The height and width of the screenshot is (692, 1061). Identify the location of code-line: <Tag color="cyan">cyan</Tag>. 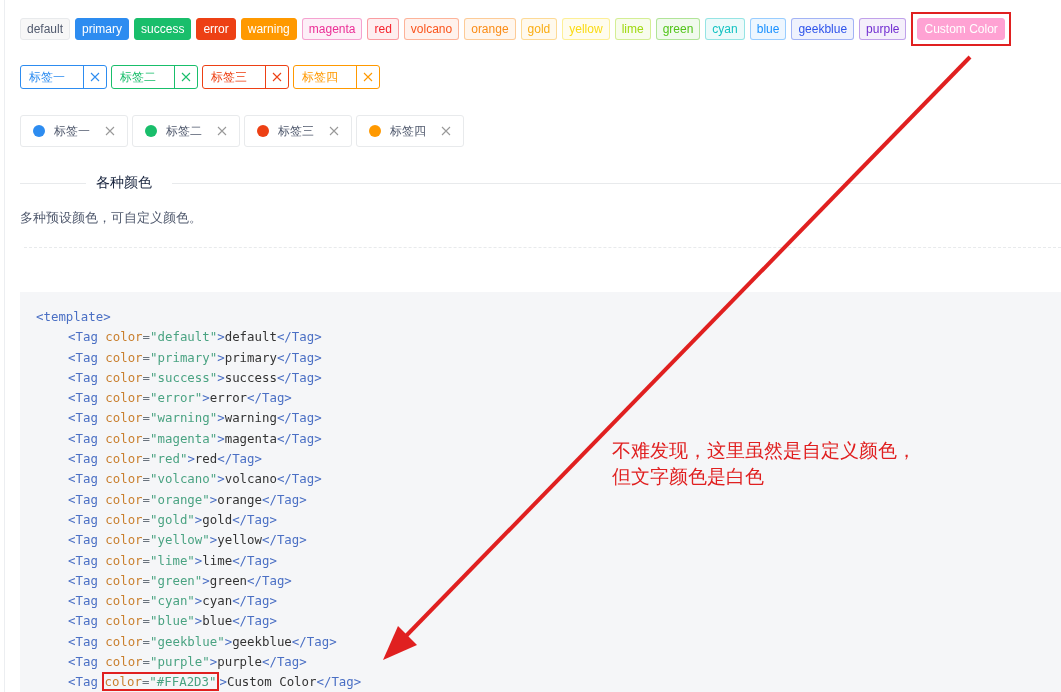
(172, 601).